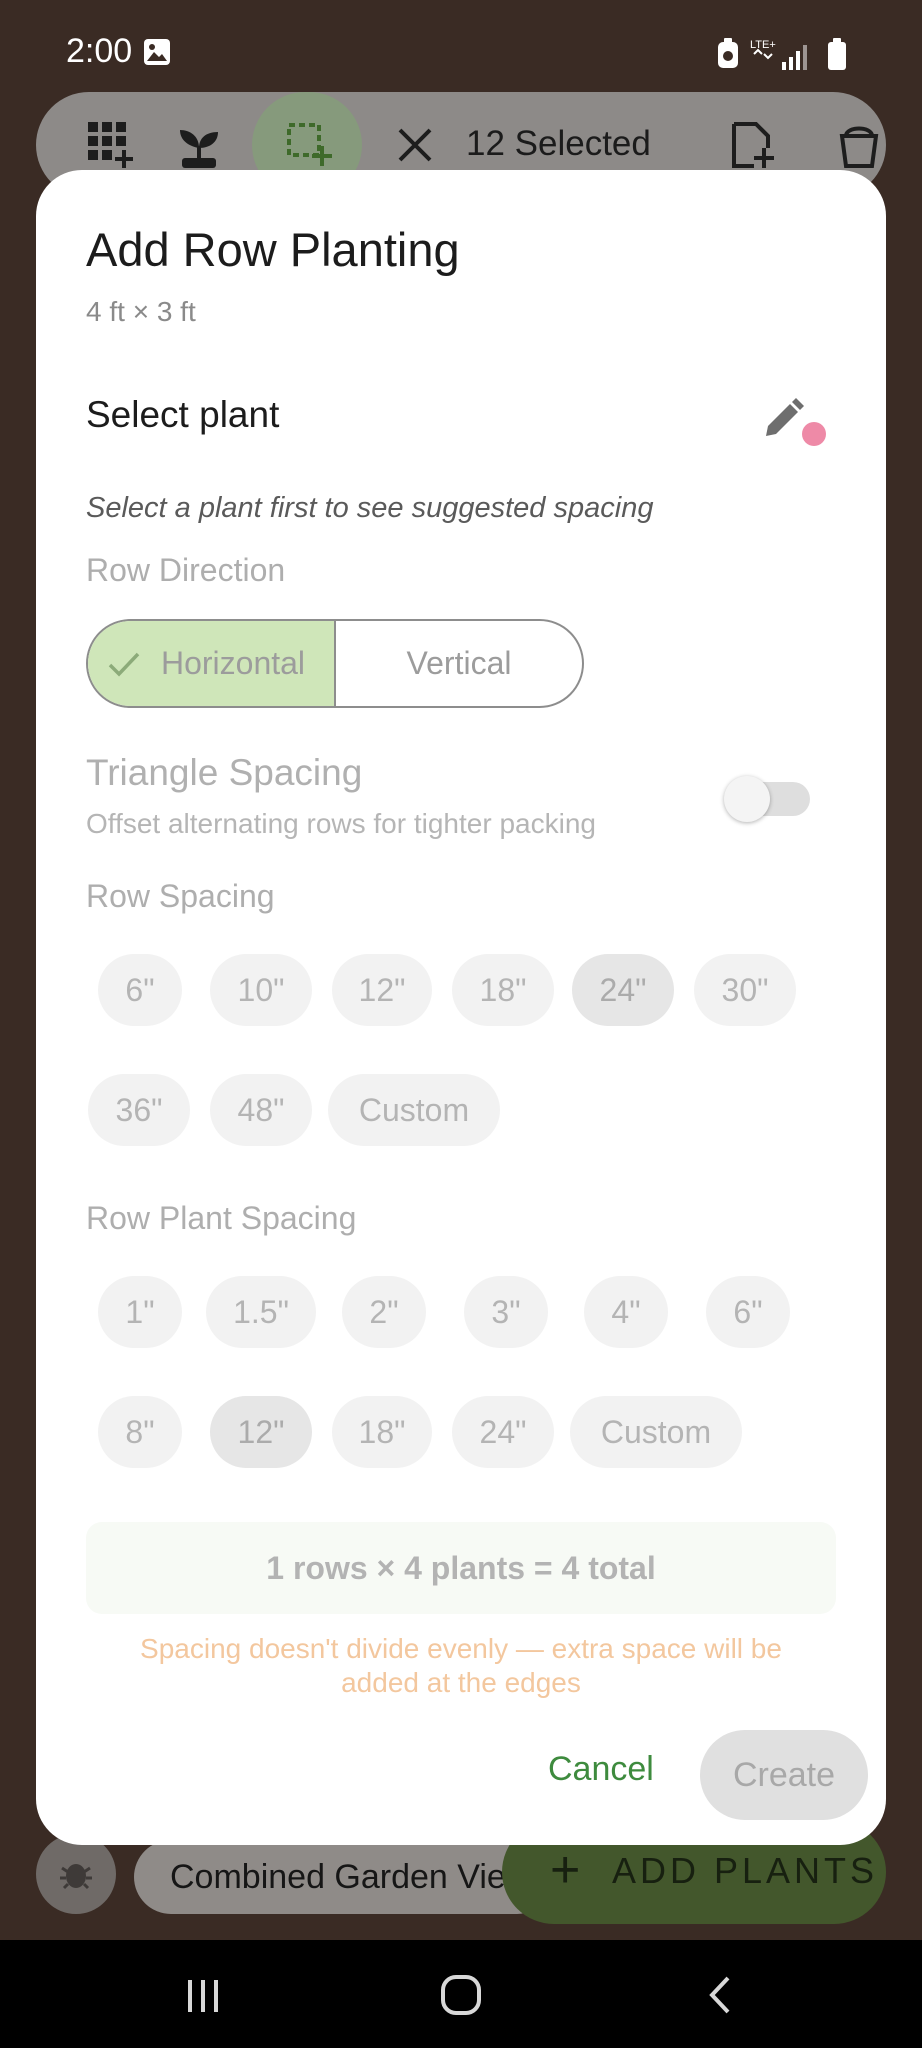  I want to click on row-spacing-chip: 6", so click(140, 990).